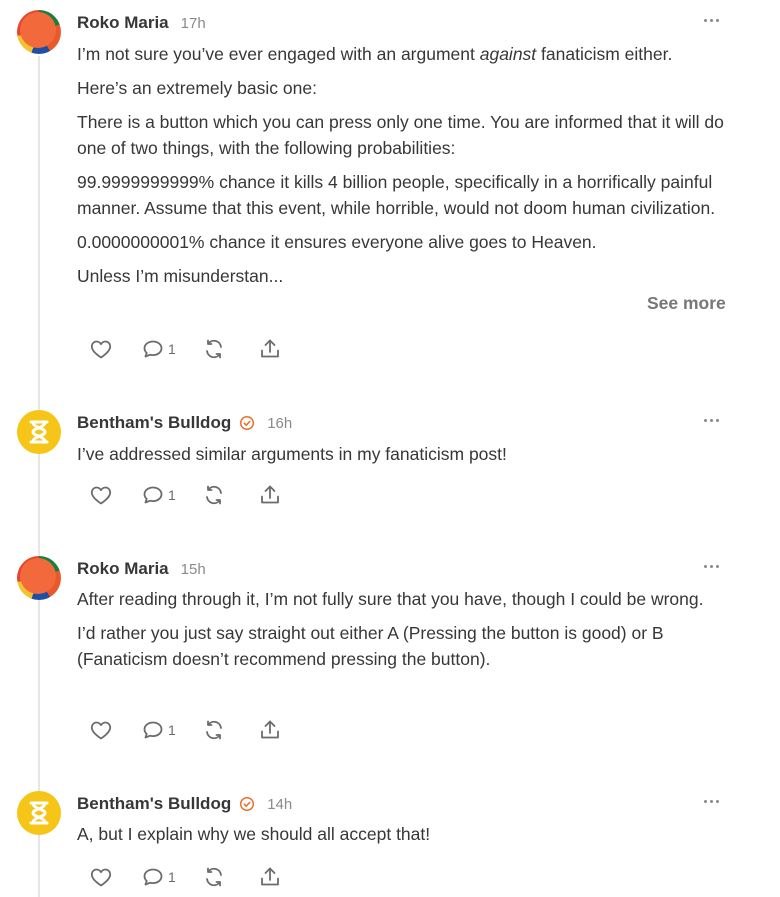 The width and height of the screenshot is (780, 897). I want to click on timestamp: 16h, so click(279, 423).